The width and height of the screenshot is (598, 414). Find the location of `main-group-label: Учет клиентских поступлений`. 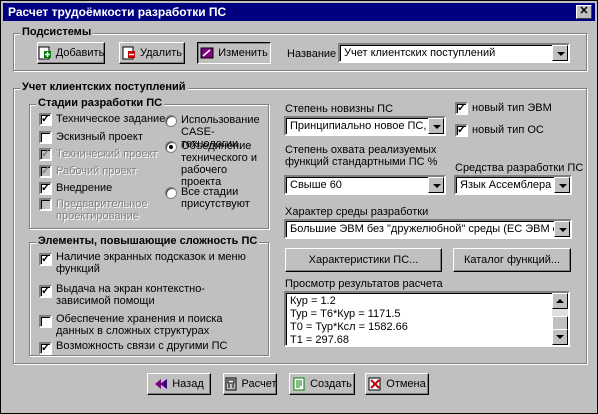

main-group-label: Учет клиентских поступлений is located at coordinates (104, 87).